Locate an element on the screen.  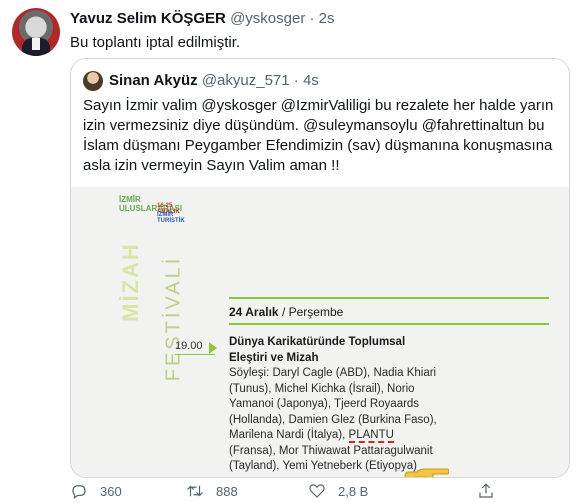
vertical-subtitle: FESTİVALİ is located at coordinates (173, 318).